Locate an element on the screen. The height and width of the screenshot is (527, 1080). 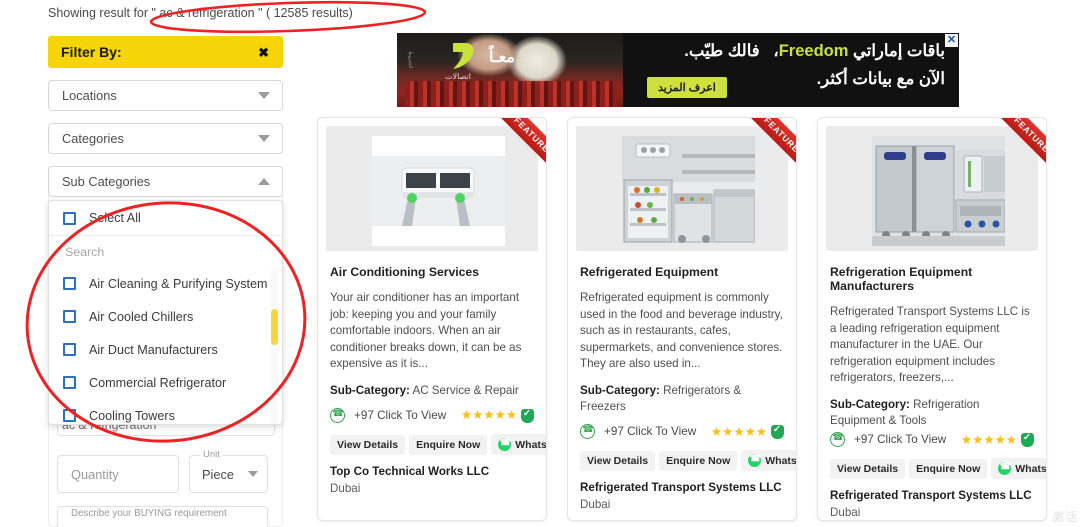
company-name: Top Co Technical Works LLC is located at coordinates (410, 472).